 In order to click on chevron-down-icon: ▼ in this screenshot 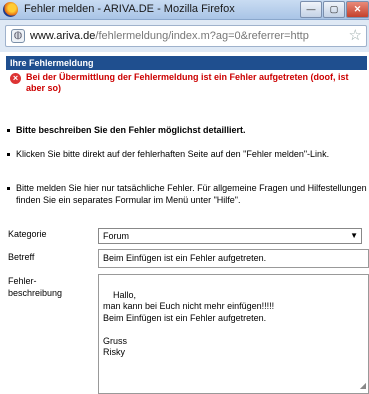, I will do `click(354, 235)`.